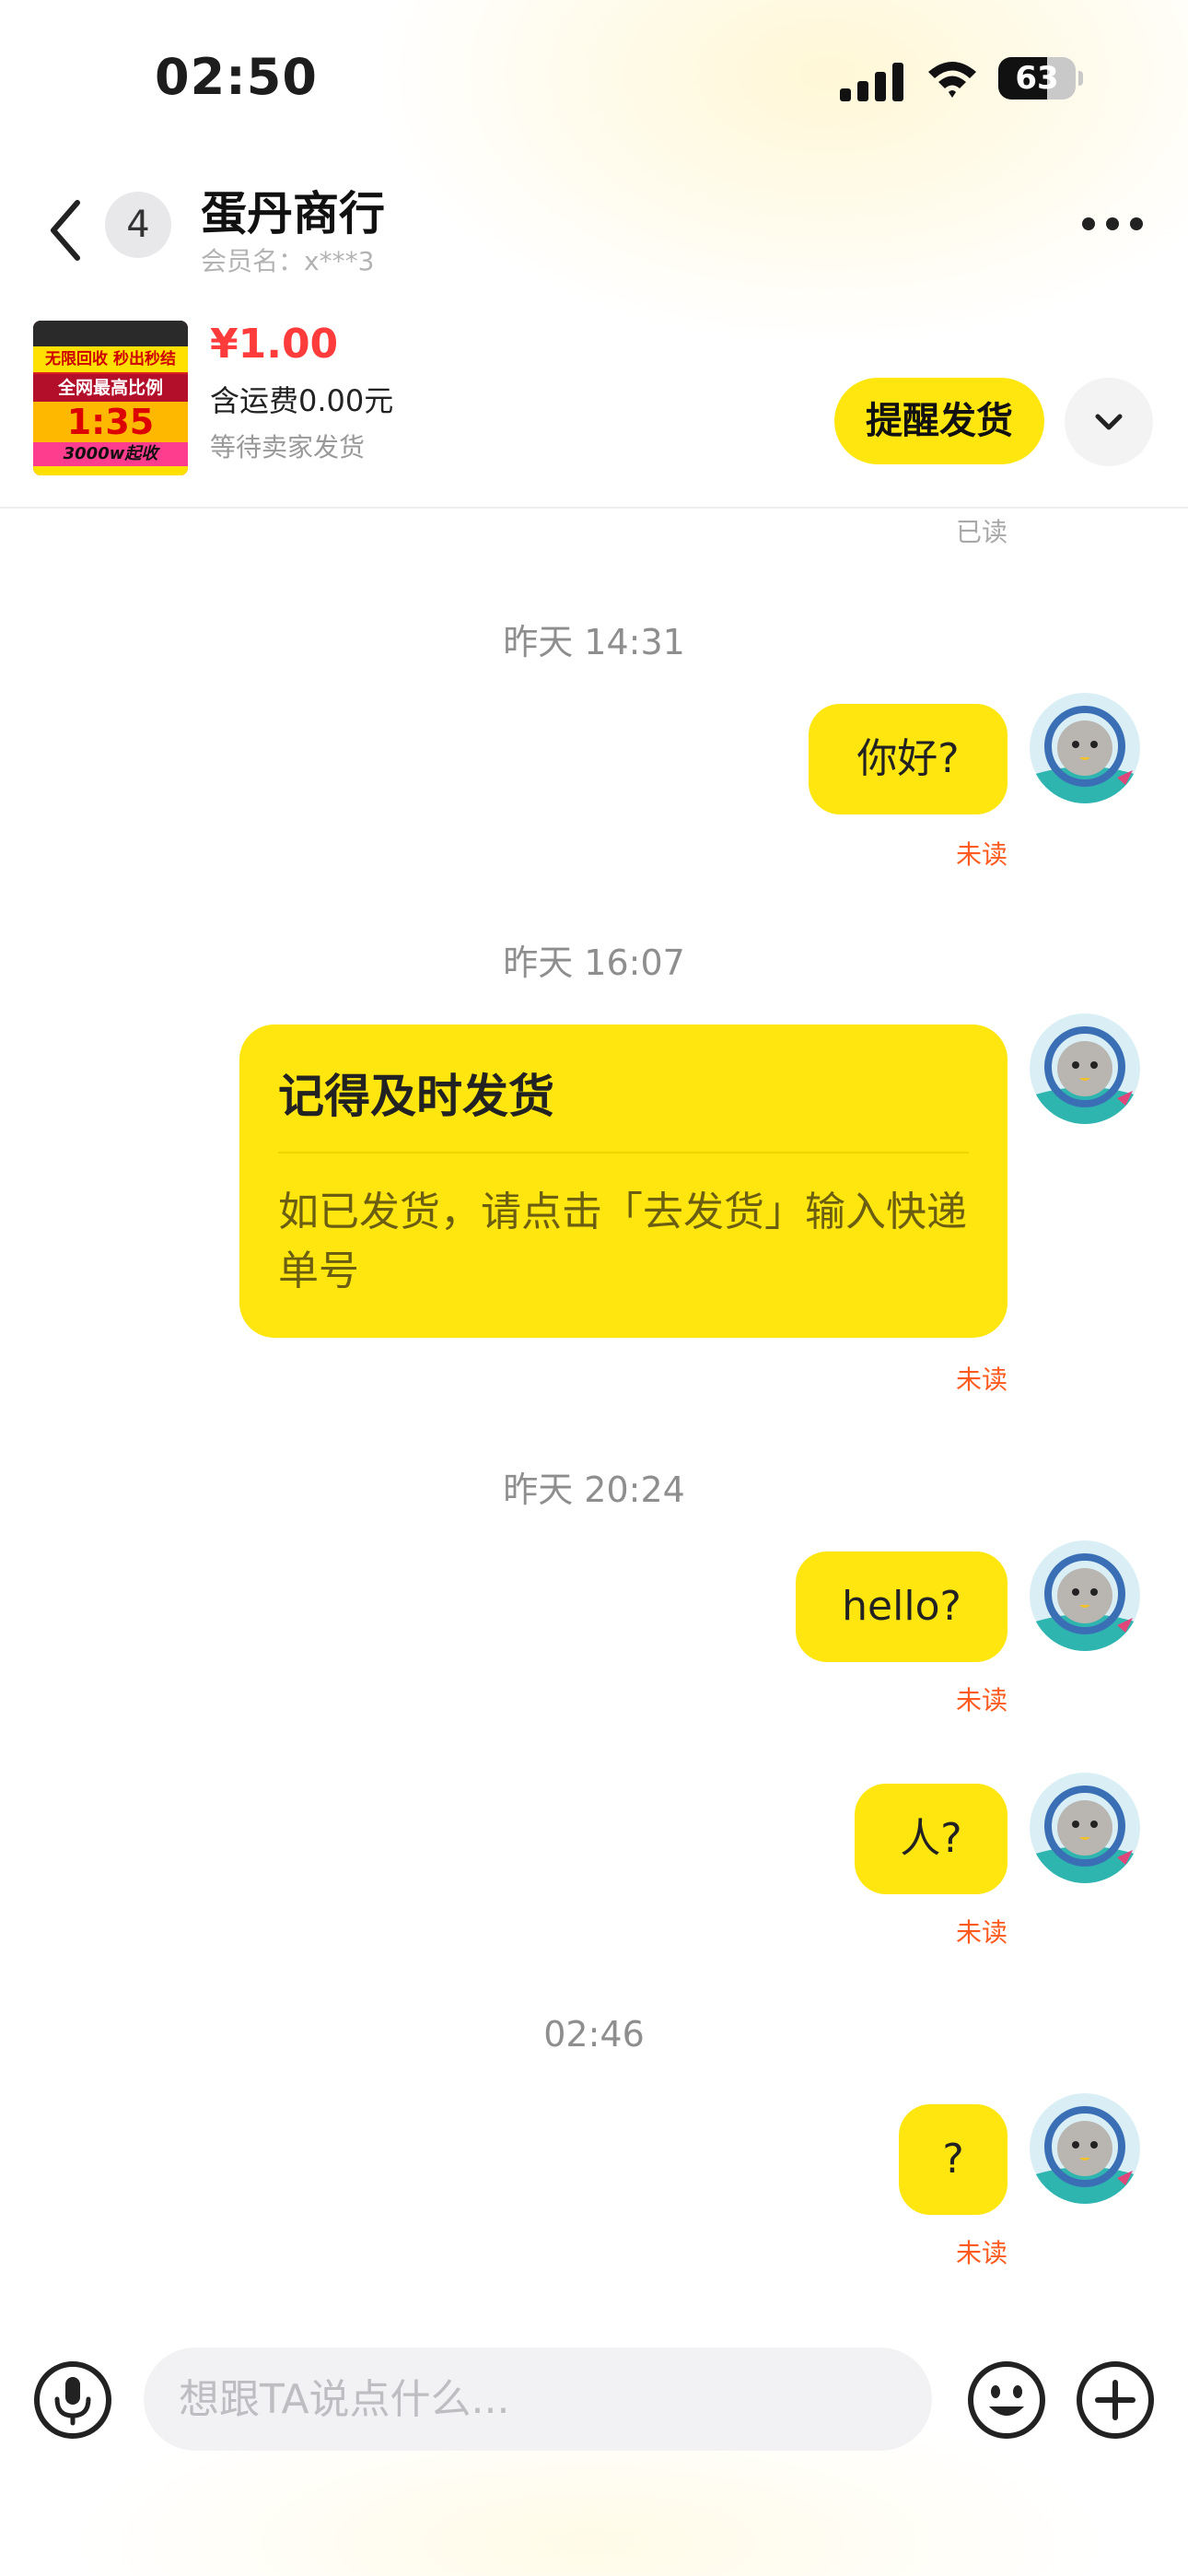 This screenshot has width=1188, height=2576. Describe the element at coordinates (416, 1096) in the screenshot. I see `card-title: 记得及时发货` at that location.